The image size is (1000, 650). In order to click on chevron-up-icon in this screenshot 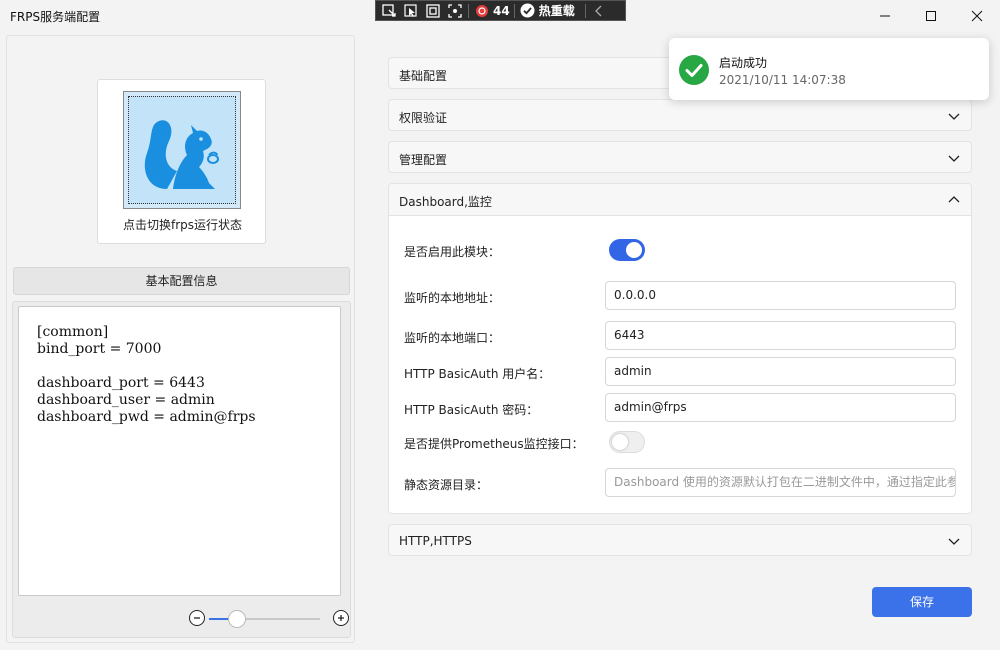, I will do `click(954, 199)`.